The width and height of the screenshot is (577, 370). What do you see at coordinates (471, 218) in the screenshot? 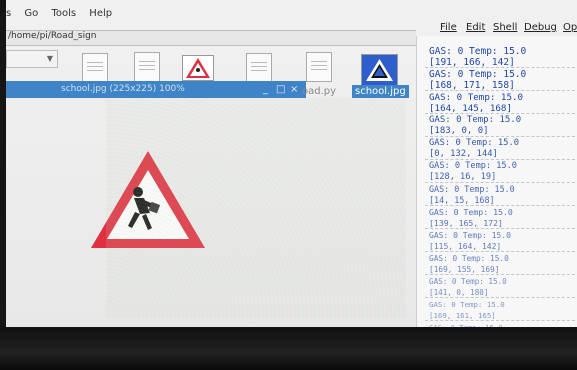
I see `shell-output-entry: GAS: 0 Temp: 15.0 [139, 165, 172]` at bounding box center [471, 218].